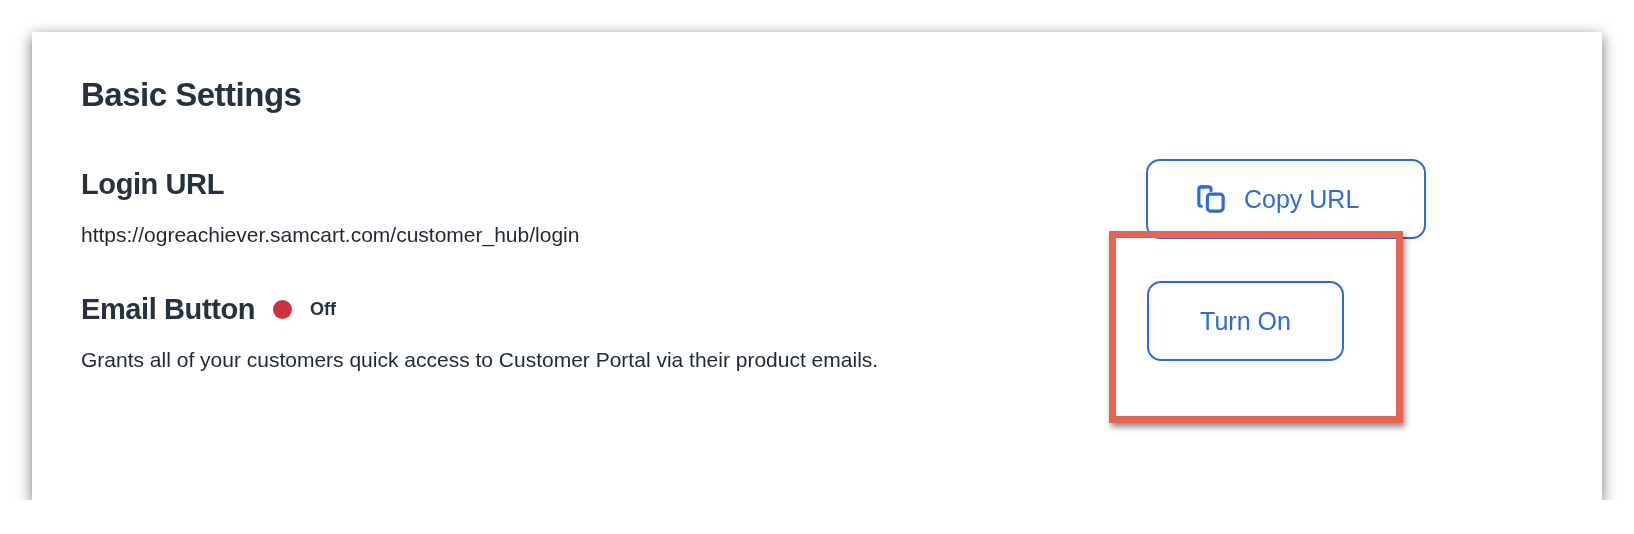  What do you see at coordinates (330, 235) in the screenshot?
I see `login-url: https://ogreachiever.samcart.com/customer_hub/login` at bounding box center [330, 235].